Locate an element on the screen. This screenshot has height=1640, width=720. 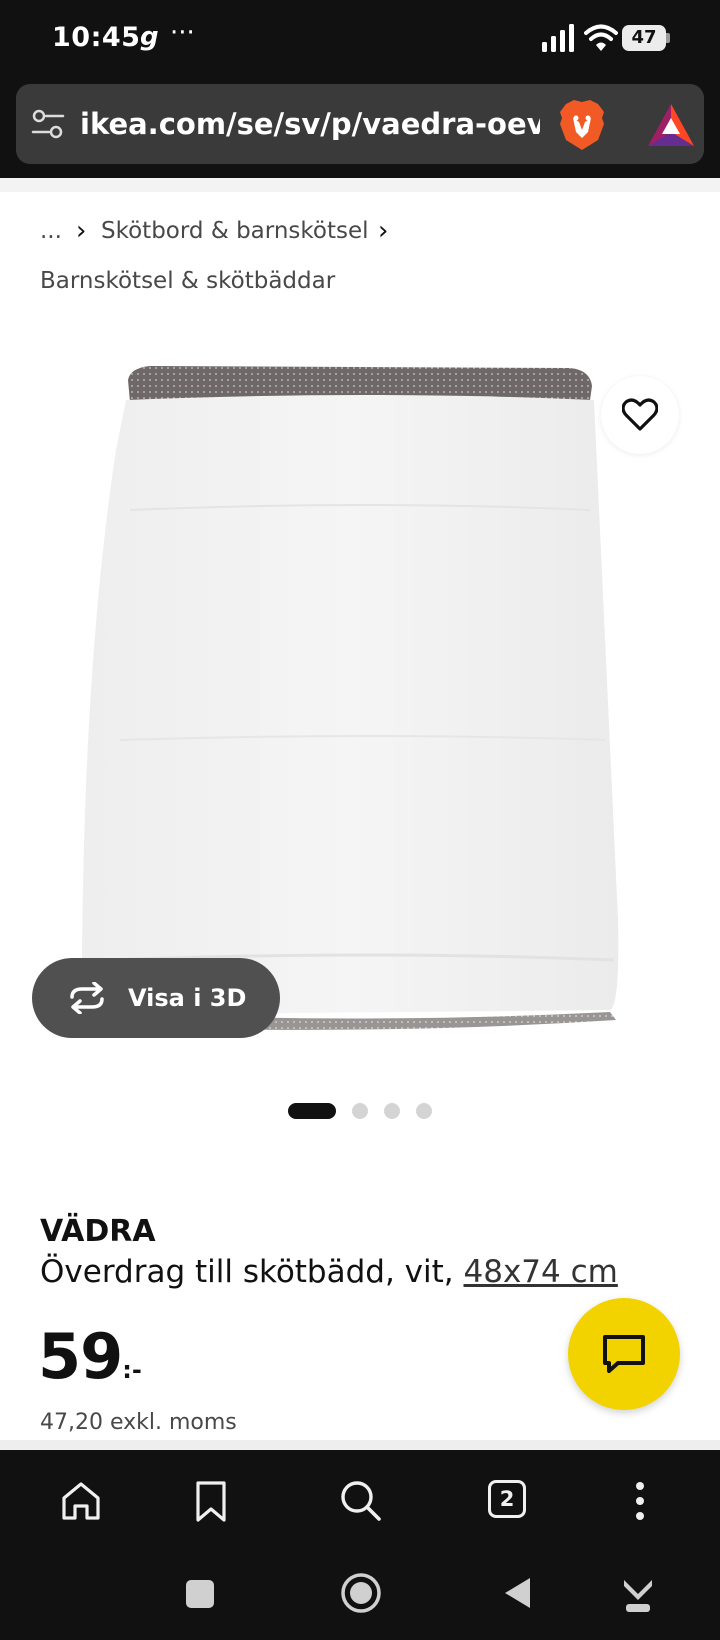
chat-icon is located at coordinates (624, 1354).